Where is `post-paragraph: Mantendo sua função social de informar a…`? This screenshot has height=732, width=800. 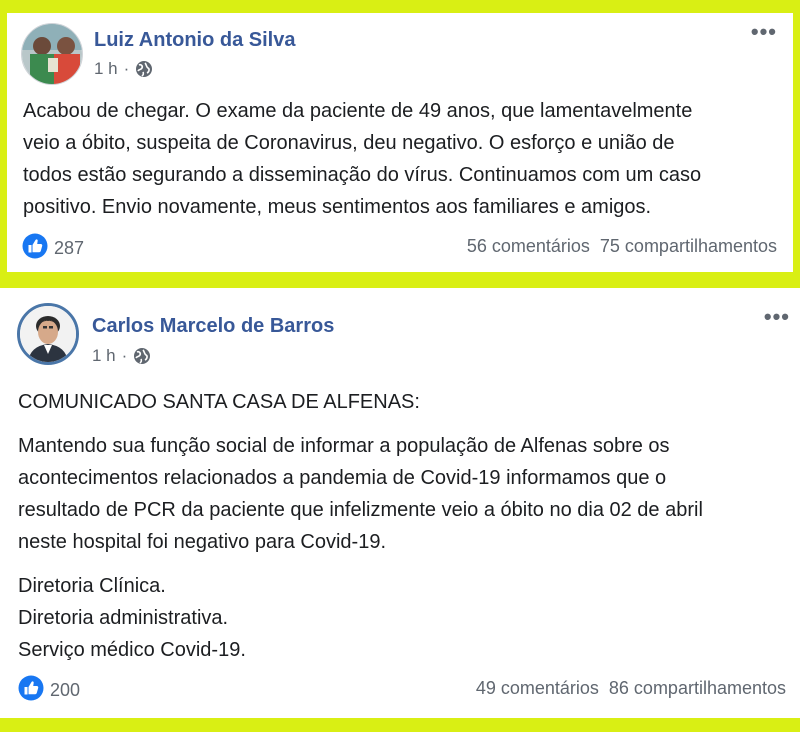 post-paragraph: Mantendo sua função social de informar a… is located at coordinates (360, 494).